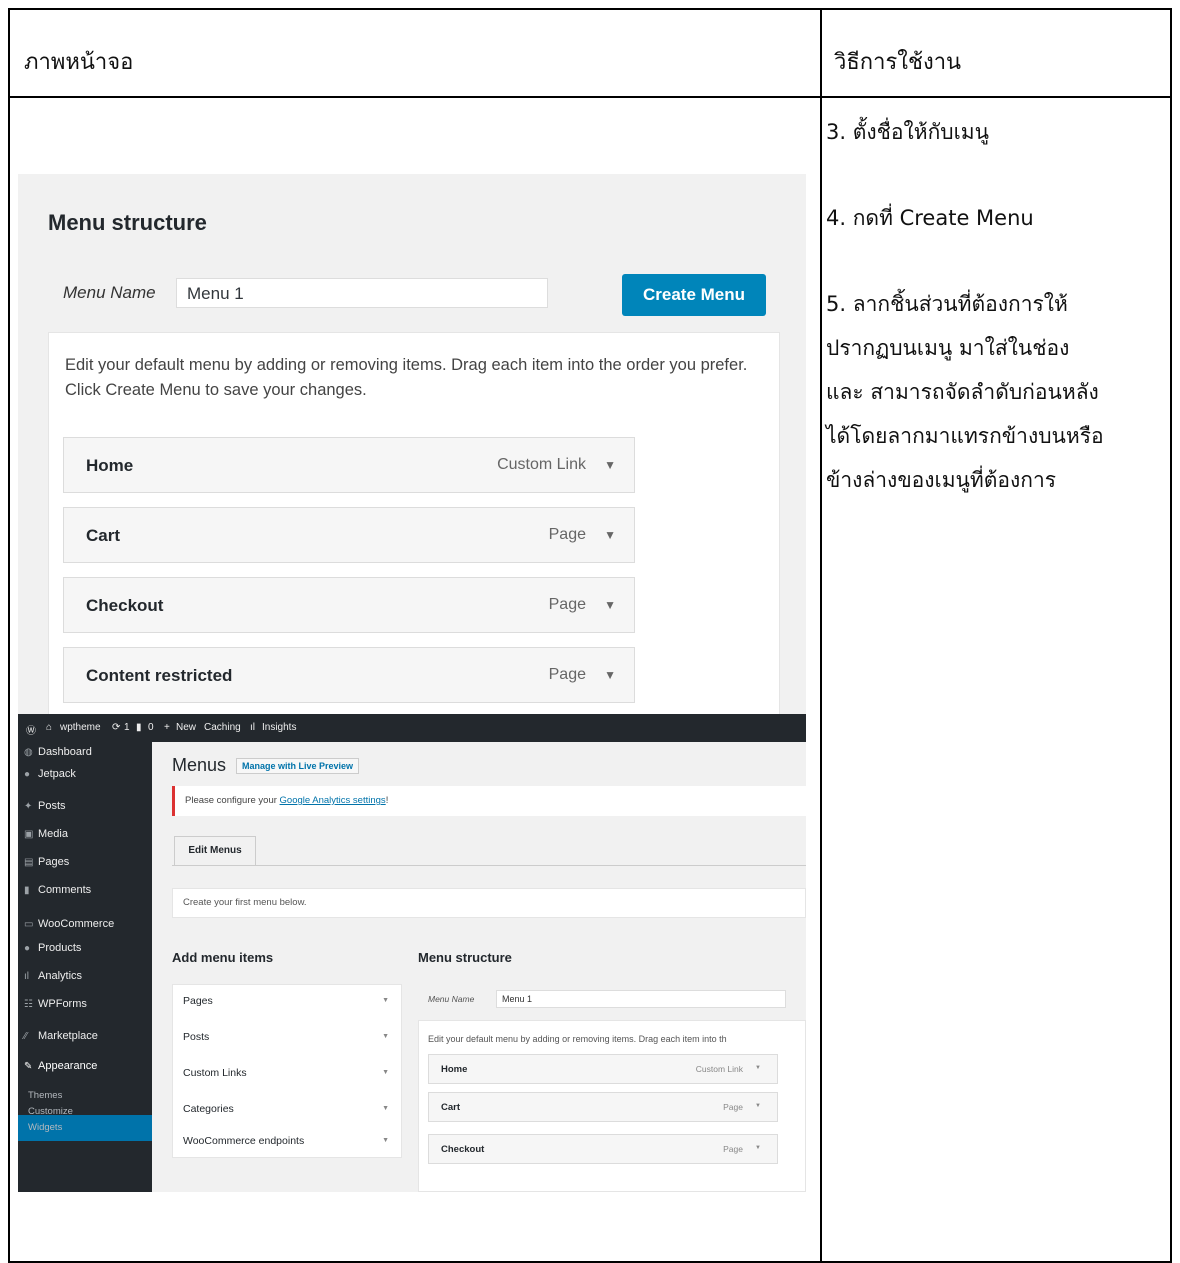 The image size is (1180, 1263). Describe the element at coordinates (45, 1127) in the screenshot. I see `submenu-widgets: Widgets` at that location.